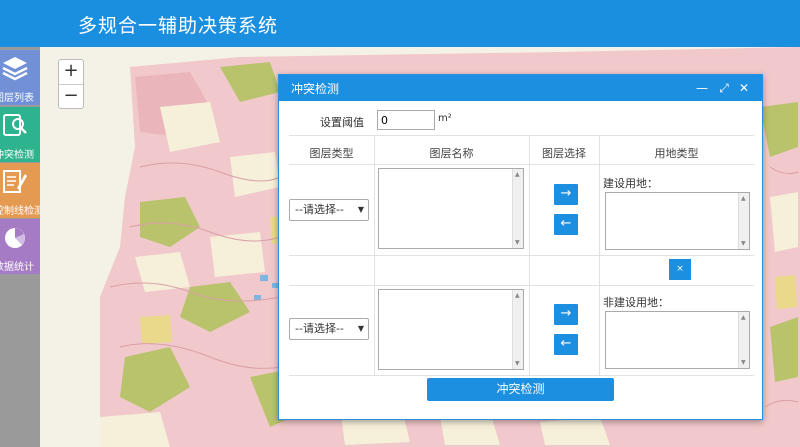 This screenshot has width=800, height=447. Describe the element at coordinates (724, 88) in the screenshot. I see `maximize-icon: ⤢` at that location.